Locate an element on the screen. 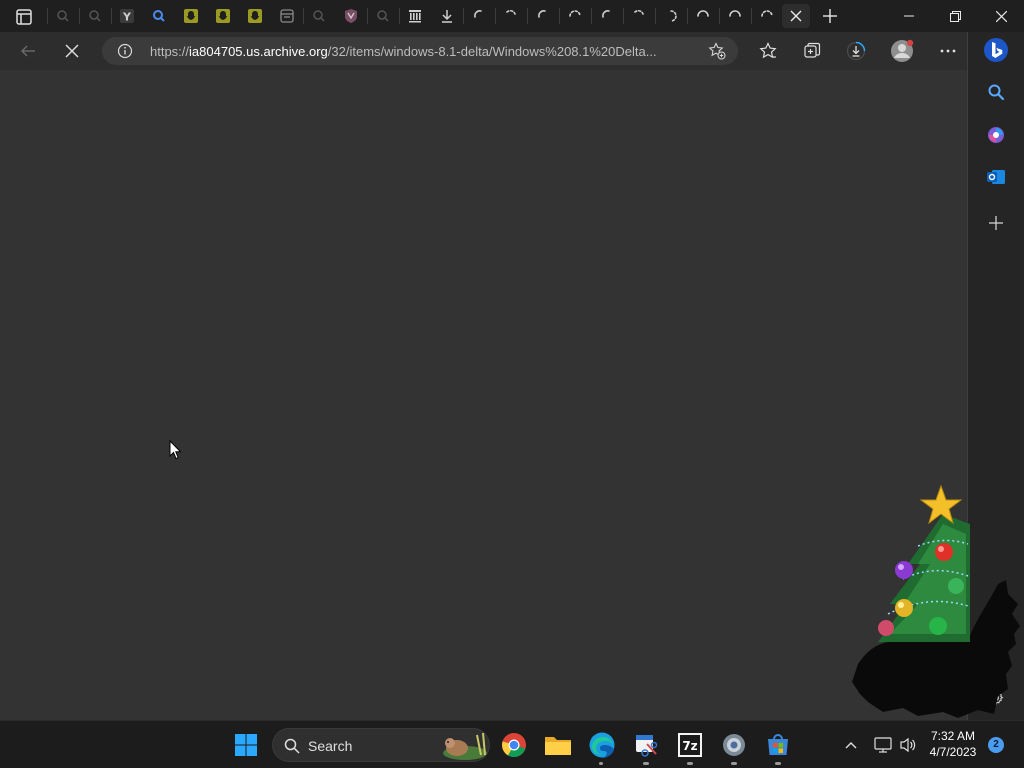 This screenshot has height=768, width=1024. ornament-yellow is located at coordinates (904, 608).